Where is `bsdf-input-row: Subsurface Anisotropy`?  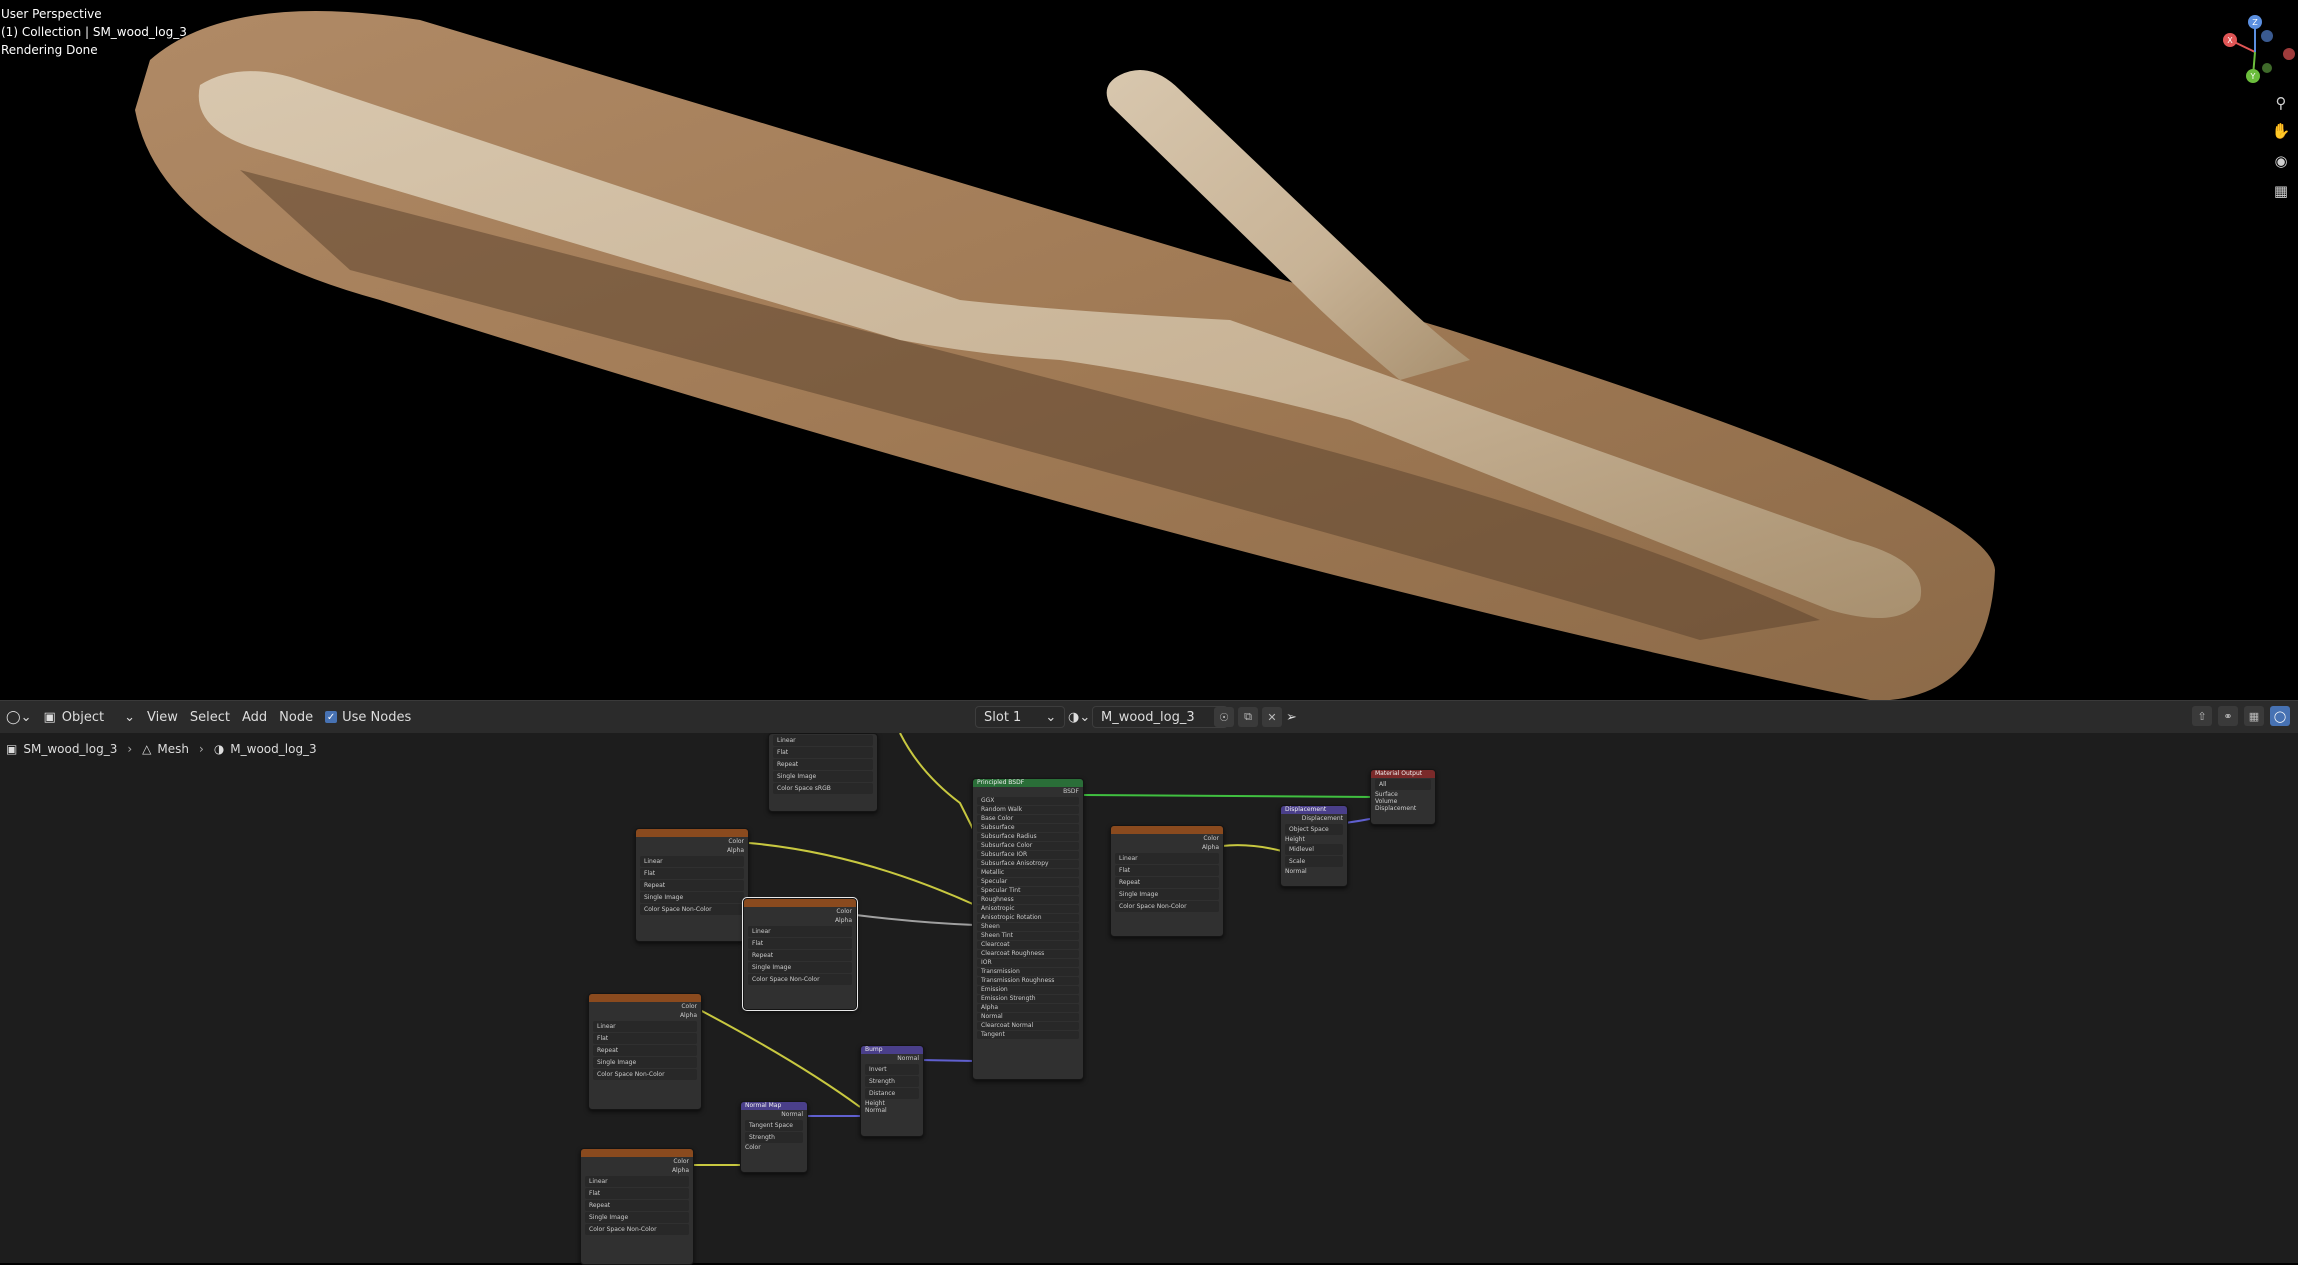
bsdf-input-row: Subsurface Anisotropy is located at coordinates (1028, 864).